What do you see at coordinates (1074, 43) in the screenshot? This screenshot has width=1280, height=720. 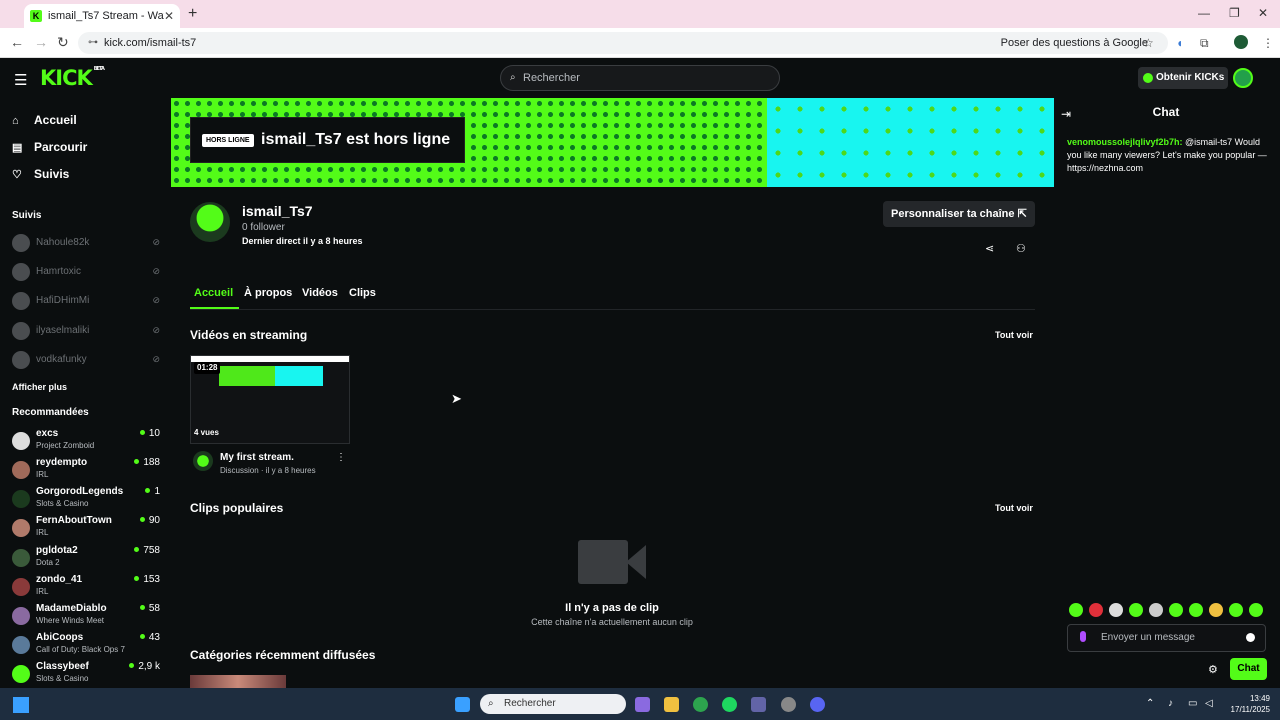 I see `ask-google-button: Poser des questions à Google` at bounding box center [1074, 43].